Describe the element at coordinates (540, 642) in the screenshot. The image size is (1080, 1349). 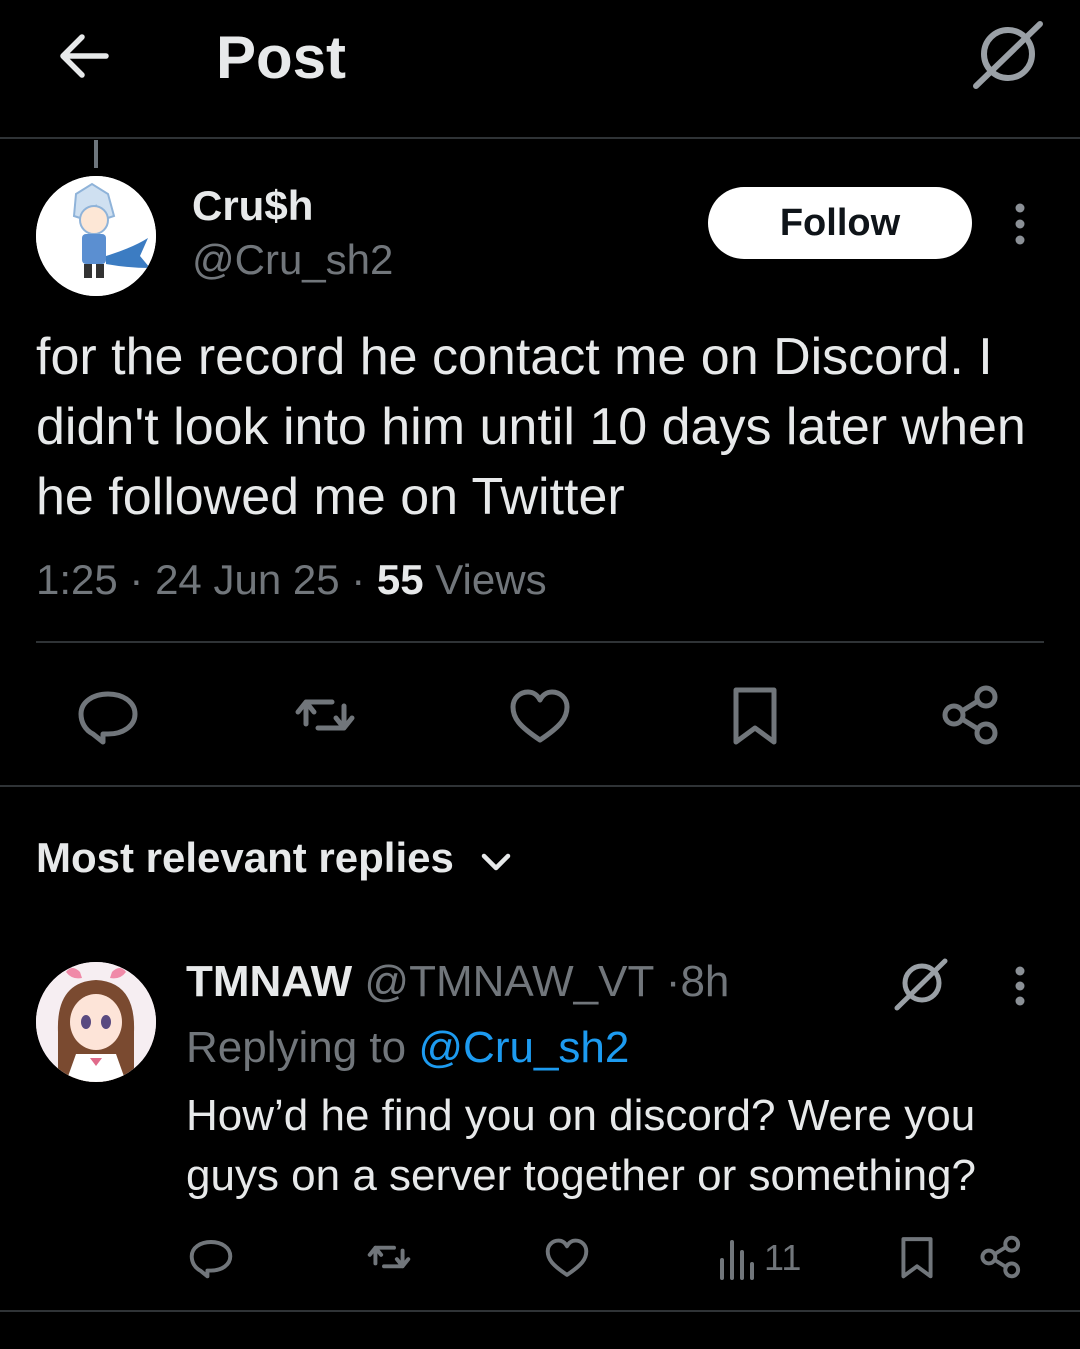
I see `post-meta-divider` at that location.